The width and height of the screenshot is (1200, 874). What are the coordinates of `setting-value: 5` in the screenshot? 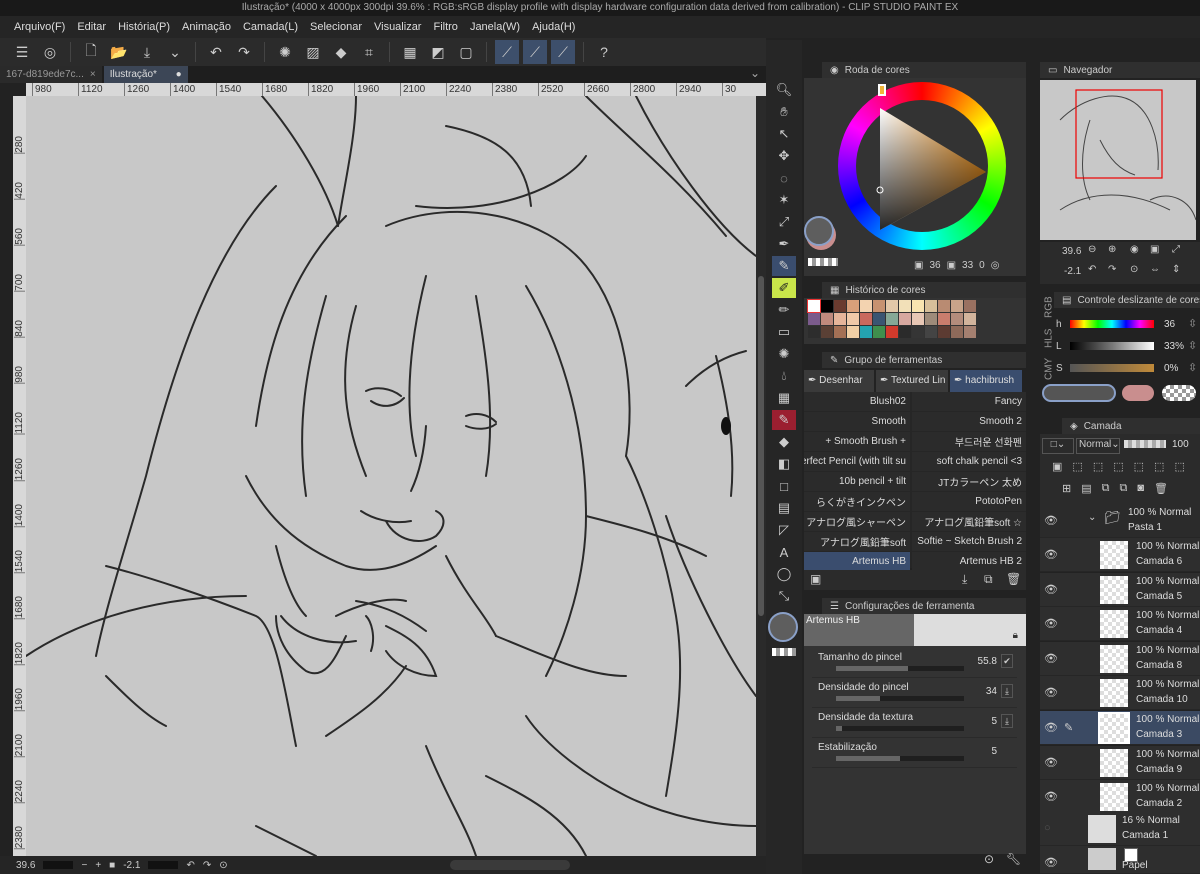 It's located at (994, 751).